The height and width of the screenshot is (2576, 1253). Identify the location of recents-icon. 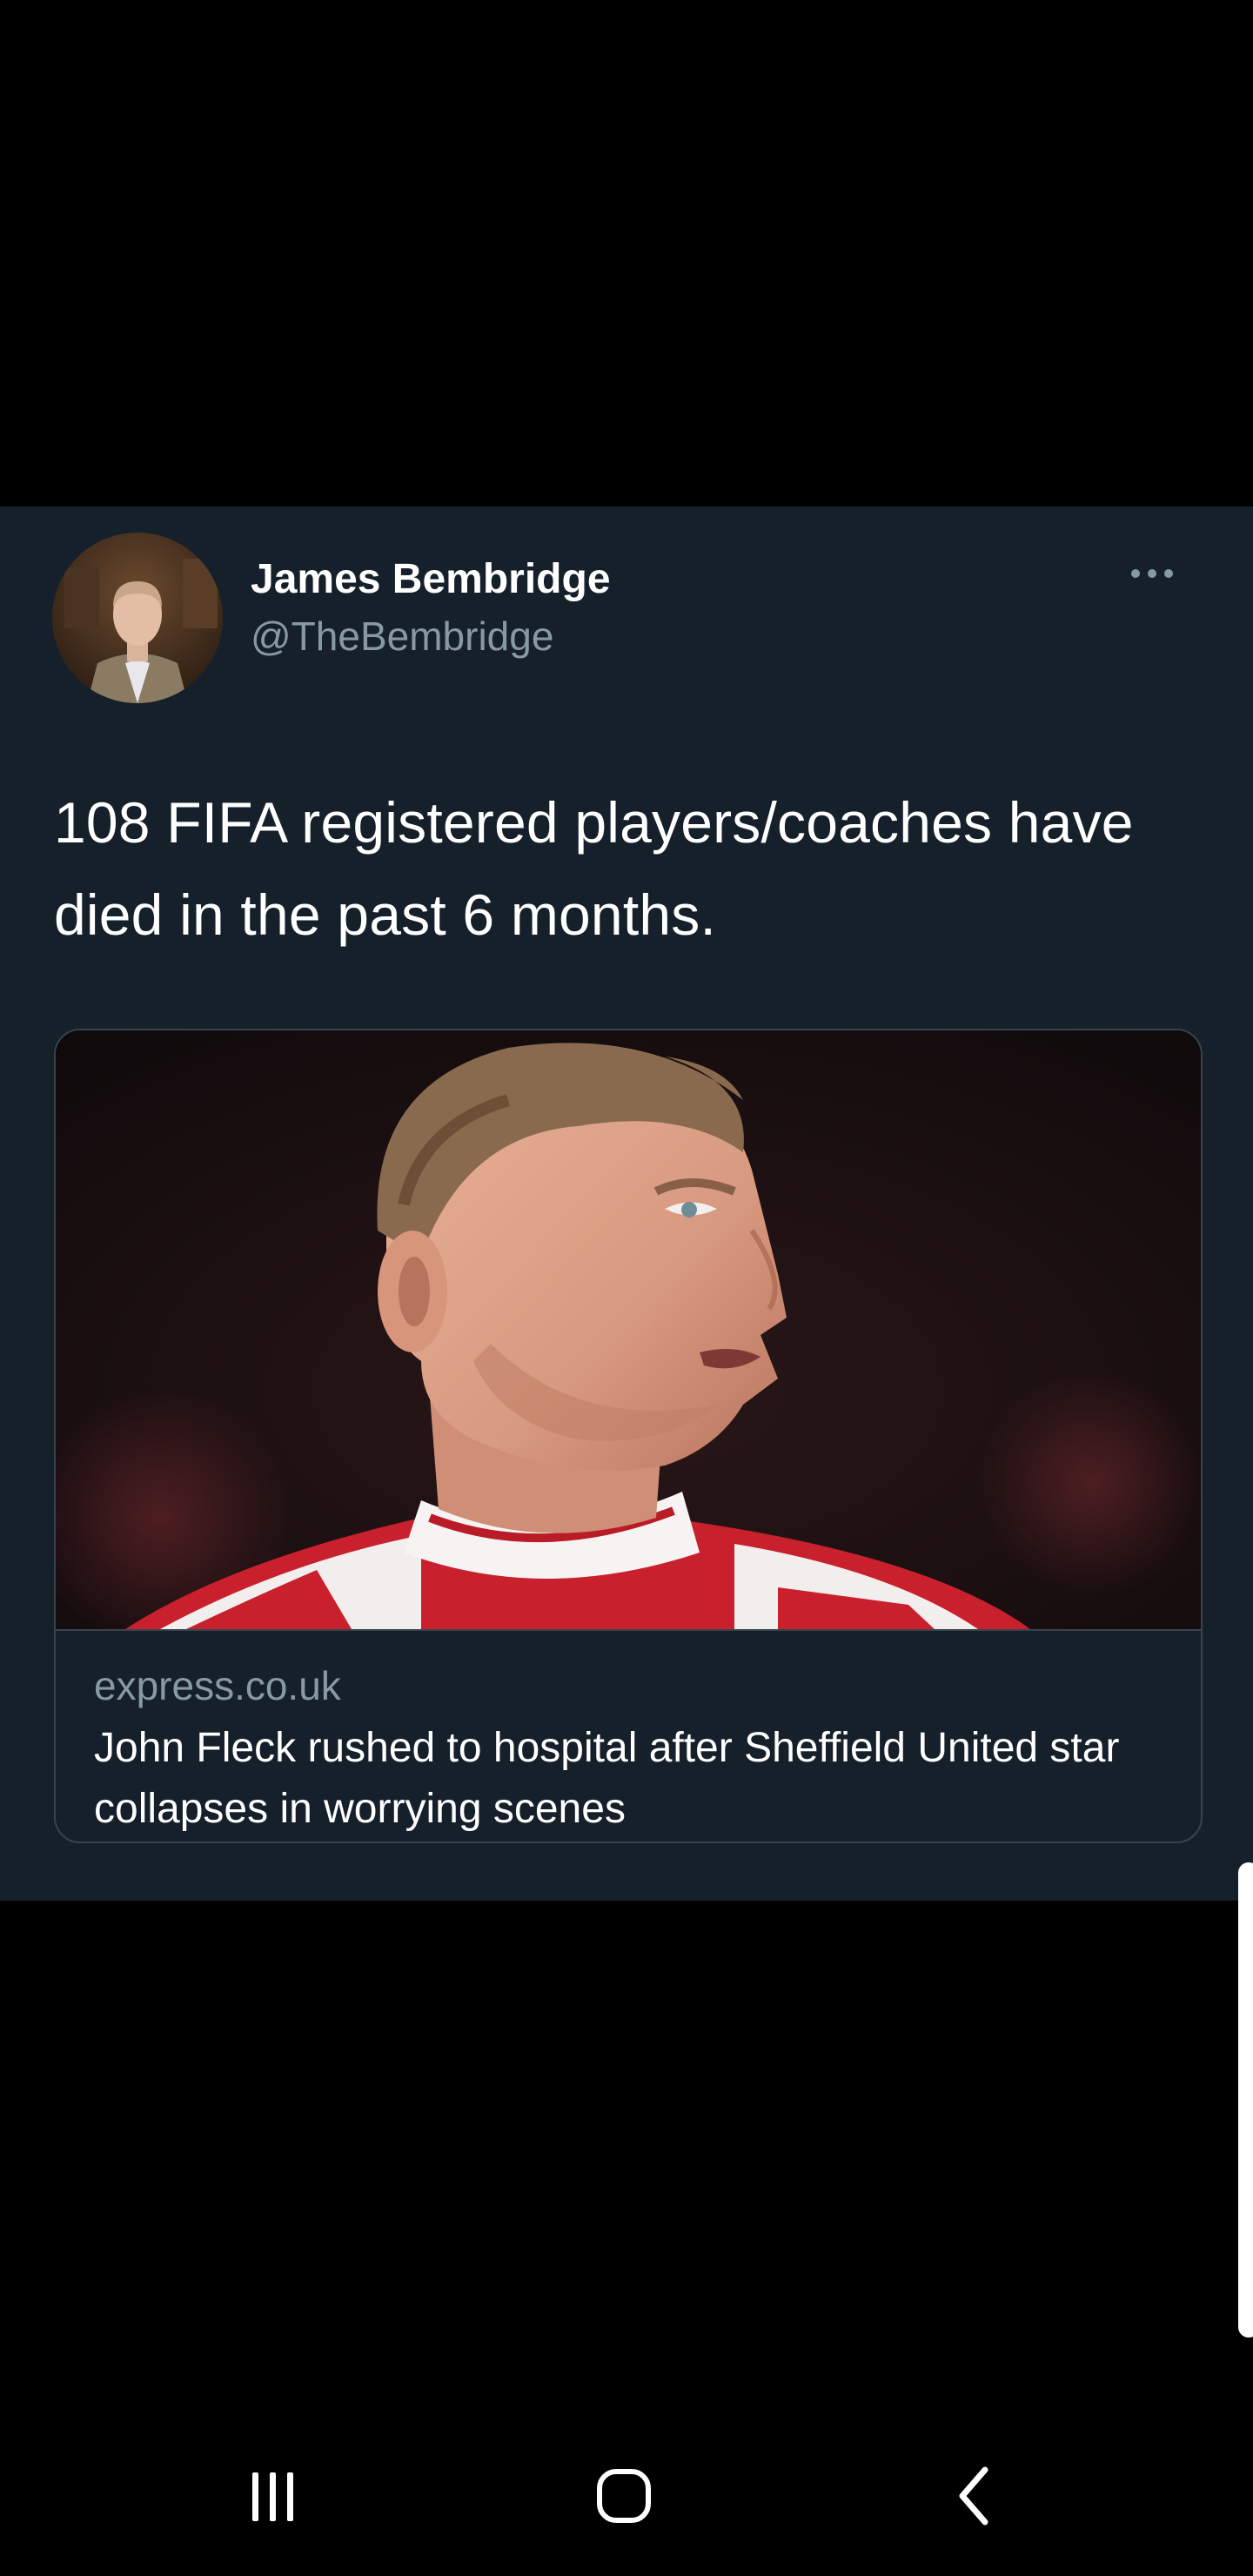
(272, 2496).